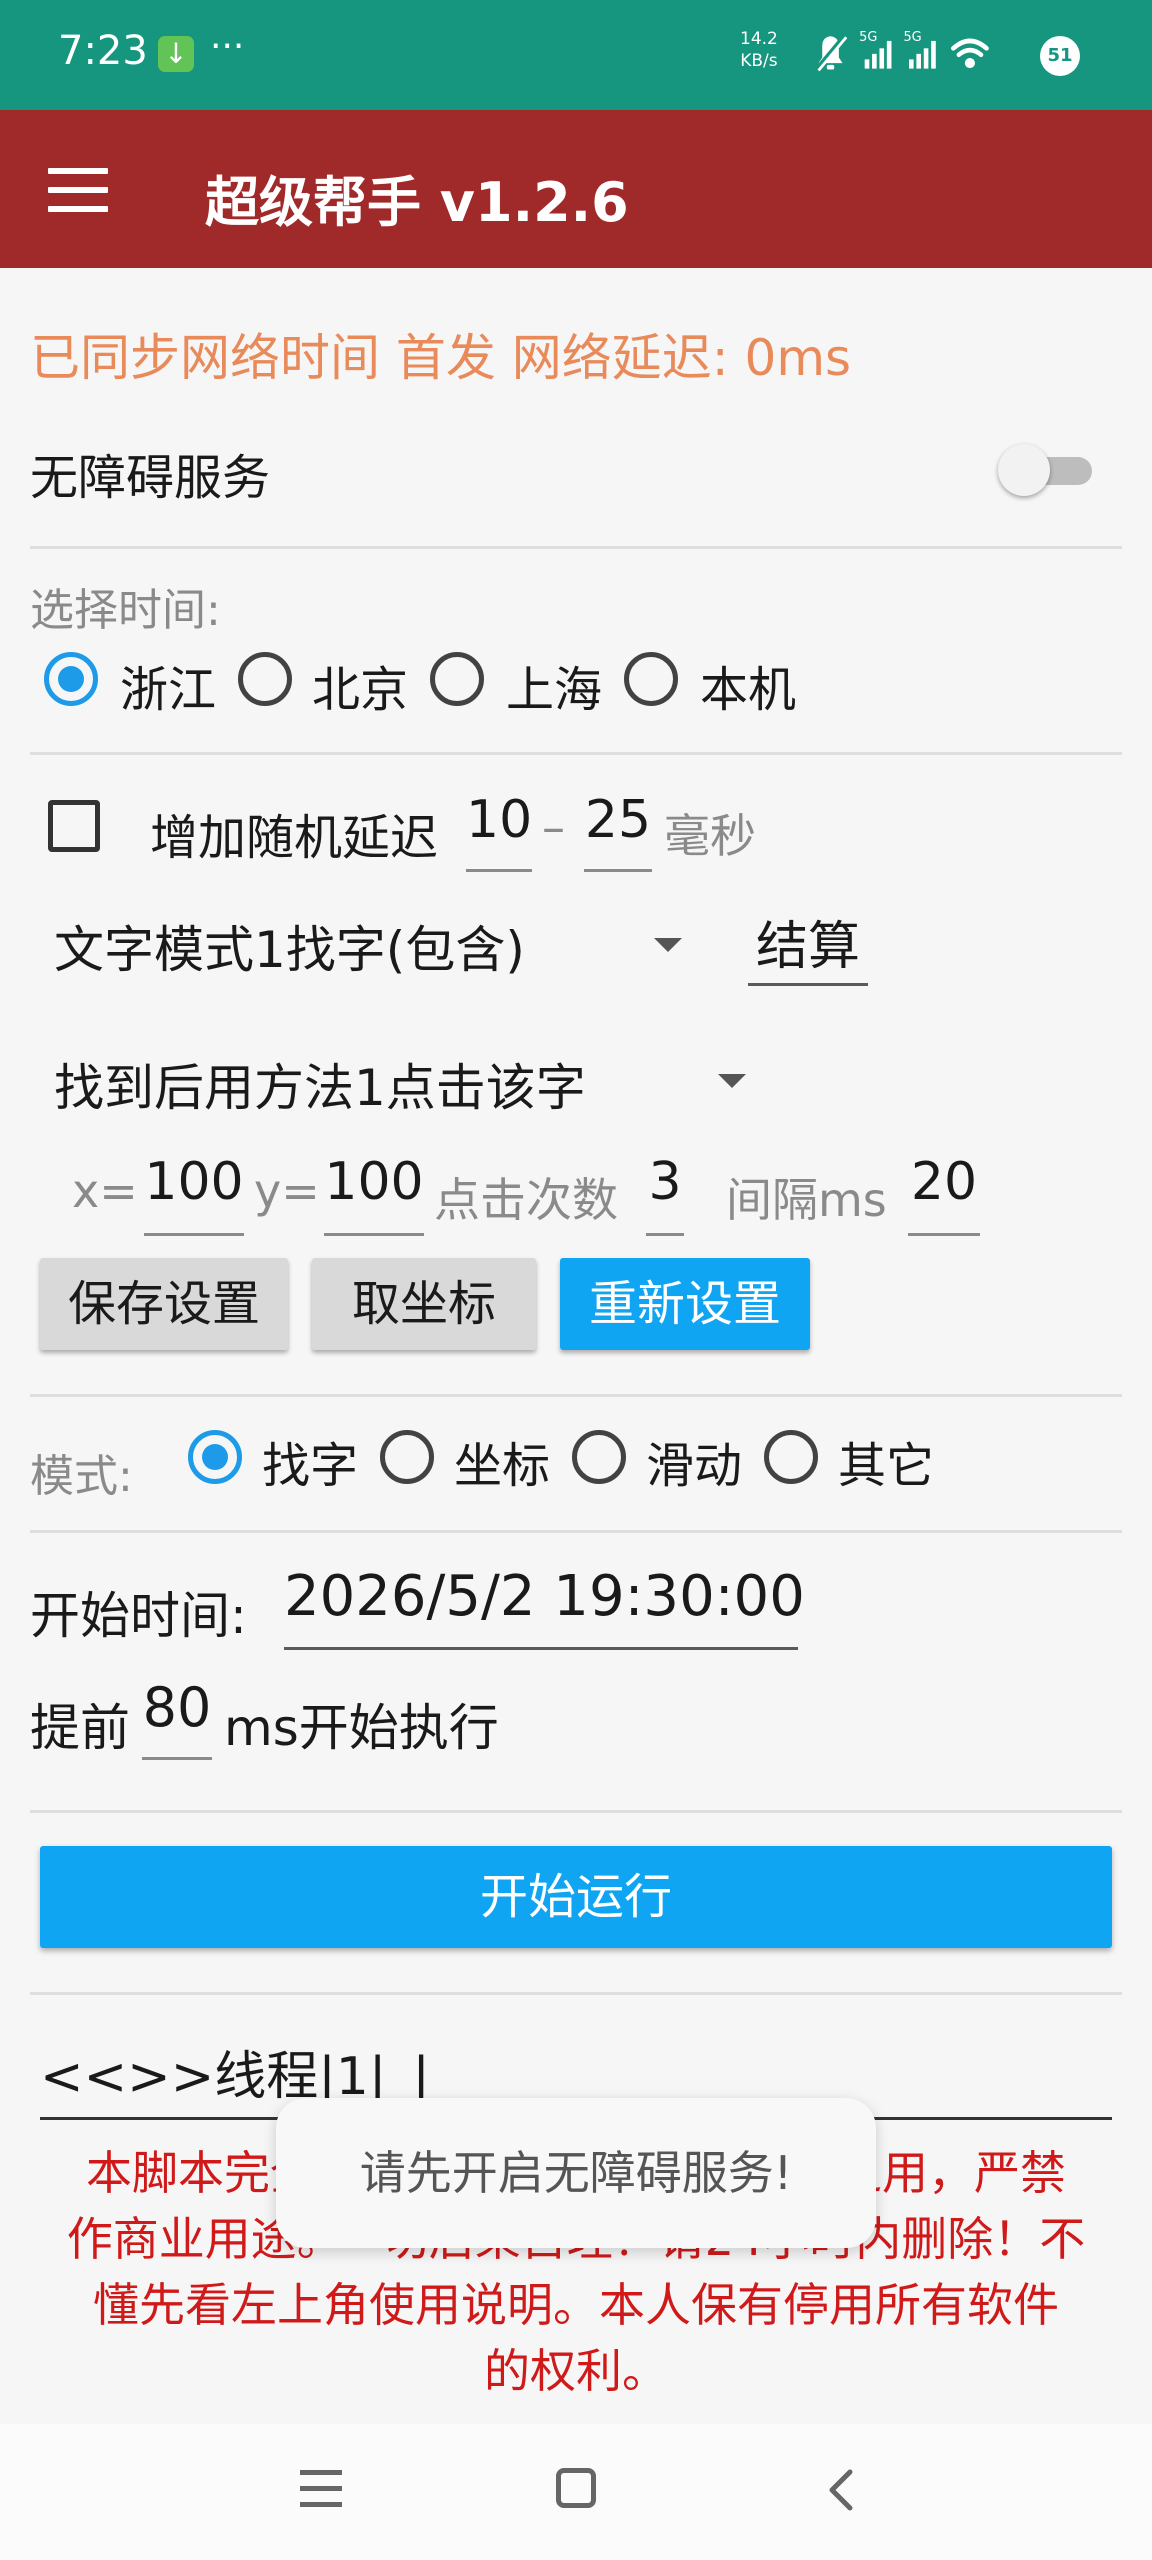 The height and width of the screenshot is (2560, 1152). What do you see at coordinates (227, 46) in the screenshot?
I see `more-notifications-icon: ···` at bounding box center [227, 46].